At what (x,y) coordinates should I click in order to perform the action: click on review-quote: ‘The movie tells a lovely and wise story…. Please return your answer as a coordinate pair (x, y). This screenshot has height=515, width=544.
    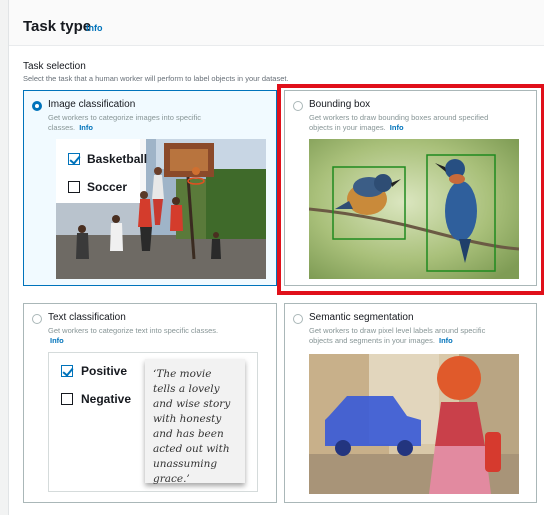
    Looking at the image, I should click on (195, 422).